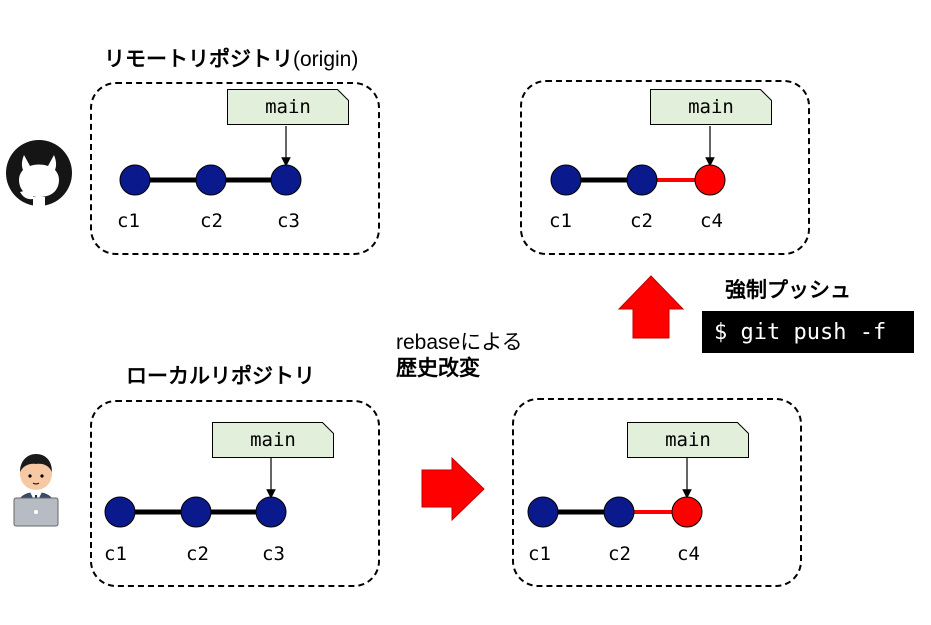 Image resolution: width=931 pixels, height=625 pixels. What do you see at coordinates (36, 490) in the screenshot?
I see `user-laptop-icon` at bounding box center [36, 490].